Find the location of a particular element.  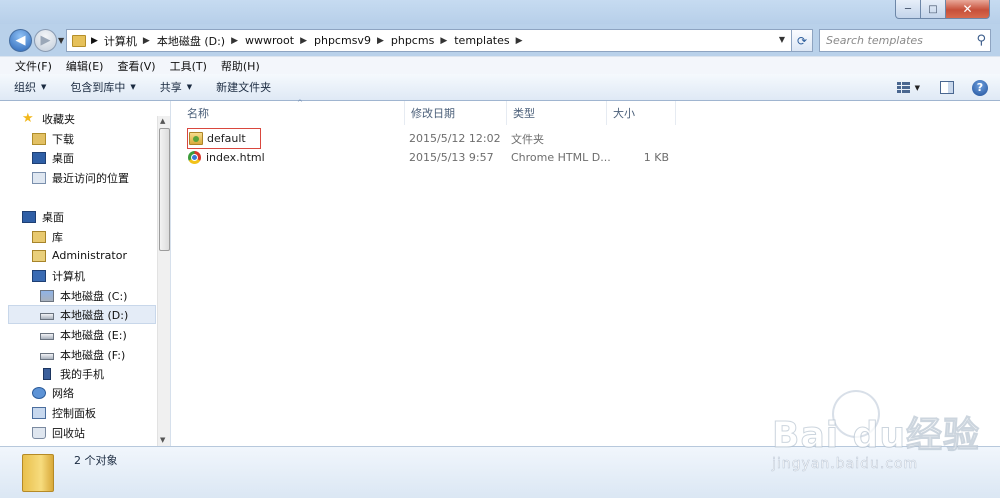

nav-computer: 计算机 is located at coordinates (58, 275).